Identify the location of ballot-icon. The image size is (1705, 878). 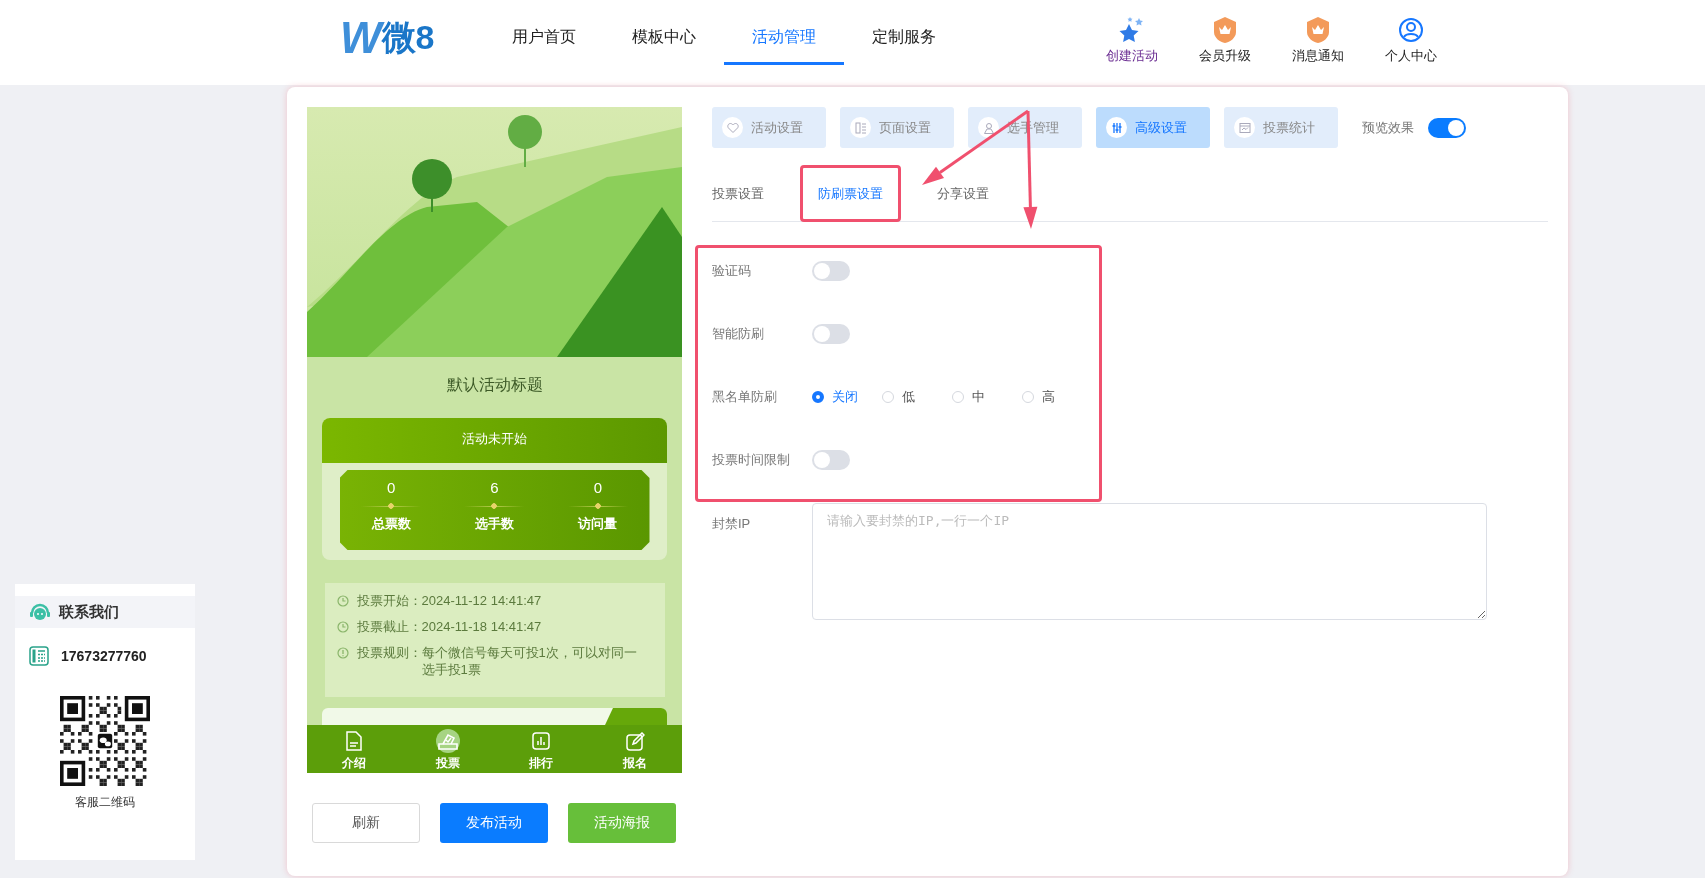
(447, 741).